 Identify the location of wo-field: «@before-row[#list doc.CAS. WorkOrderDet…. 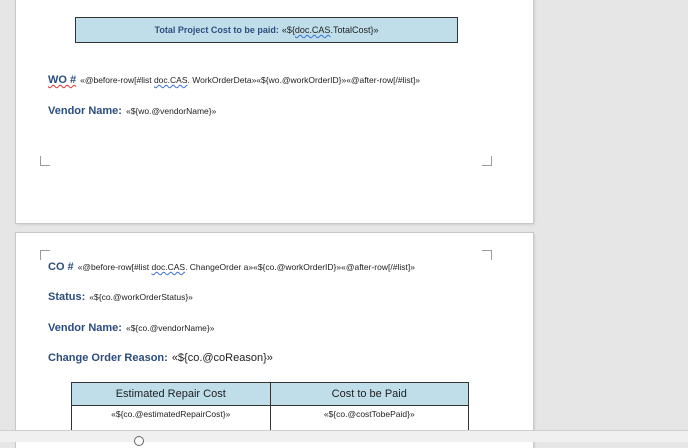
(250, 80).